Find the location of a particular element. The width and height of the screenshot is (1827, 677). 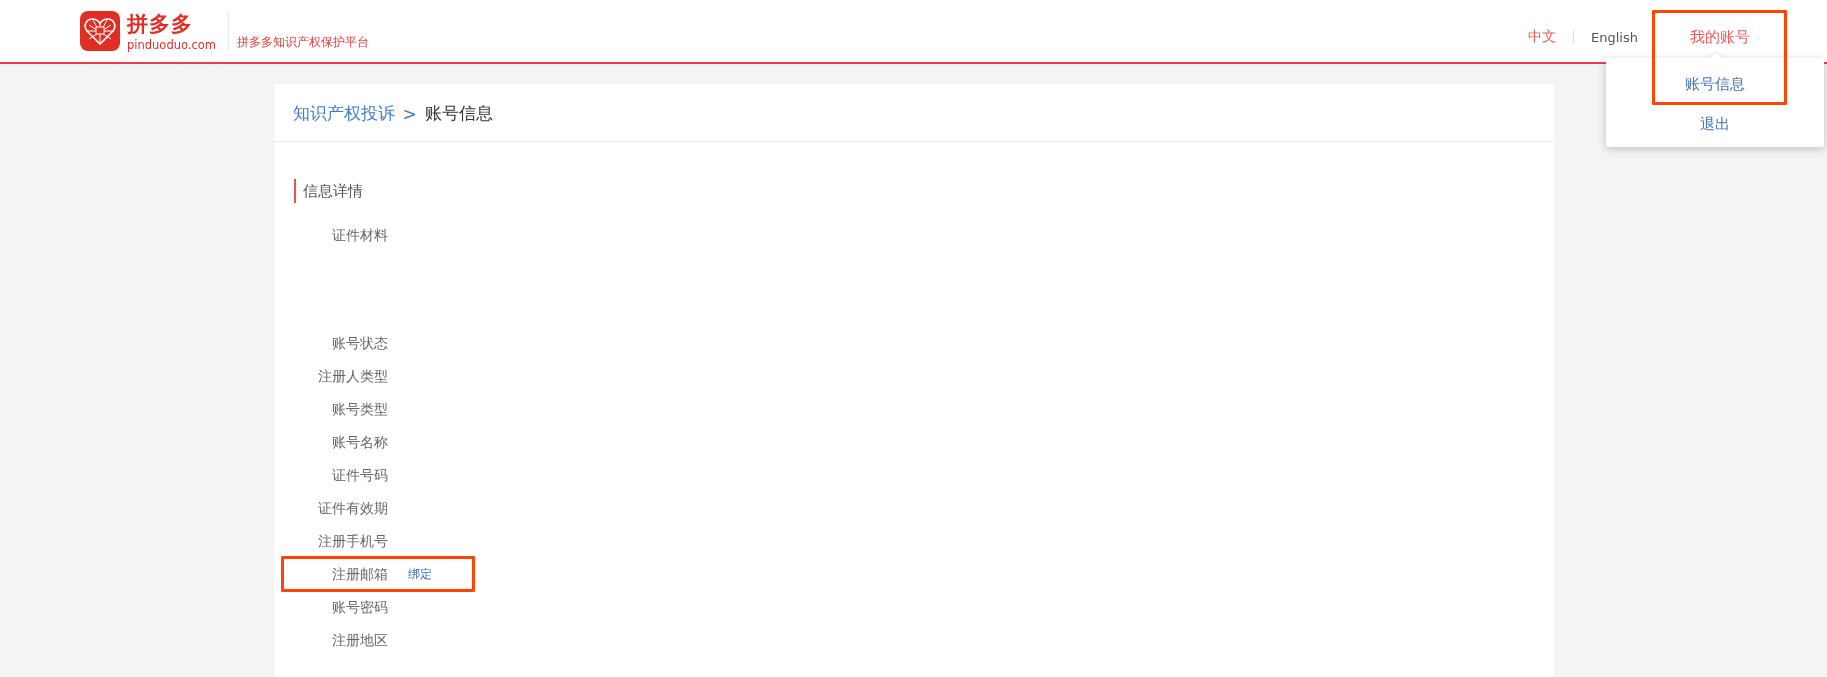

brand-name: 拼多多 is located at coordinates (160, 23).